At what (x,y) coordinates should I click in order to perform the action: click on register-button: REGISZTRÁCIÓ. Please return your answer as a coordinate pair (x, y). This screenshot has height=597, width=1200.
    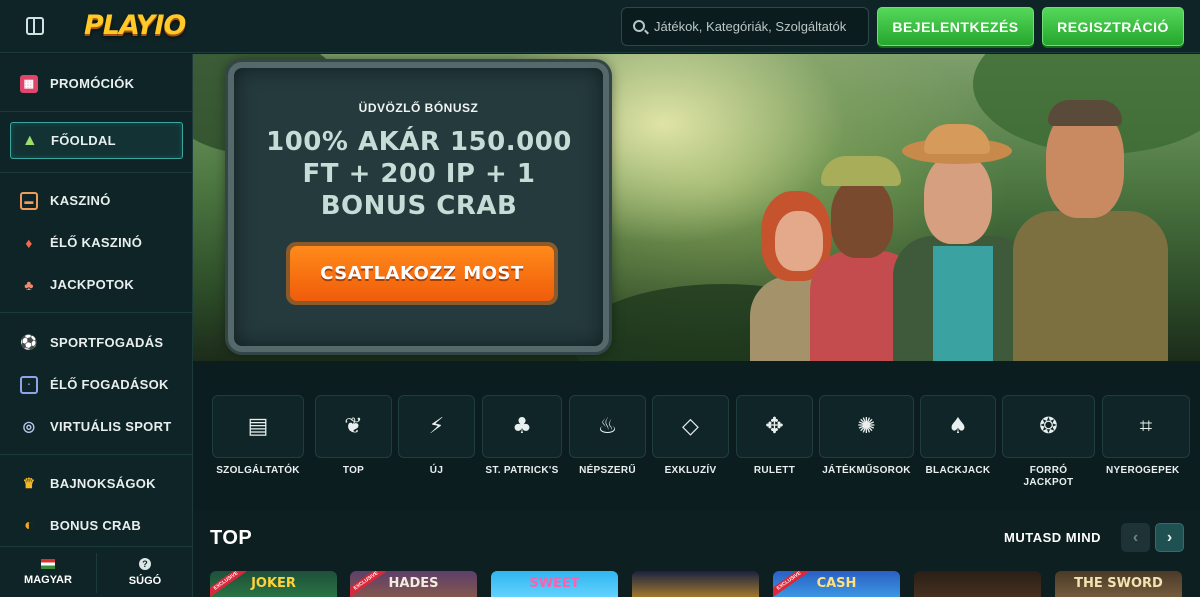
    Looking at the image, I should click on (1113, 26).